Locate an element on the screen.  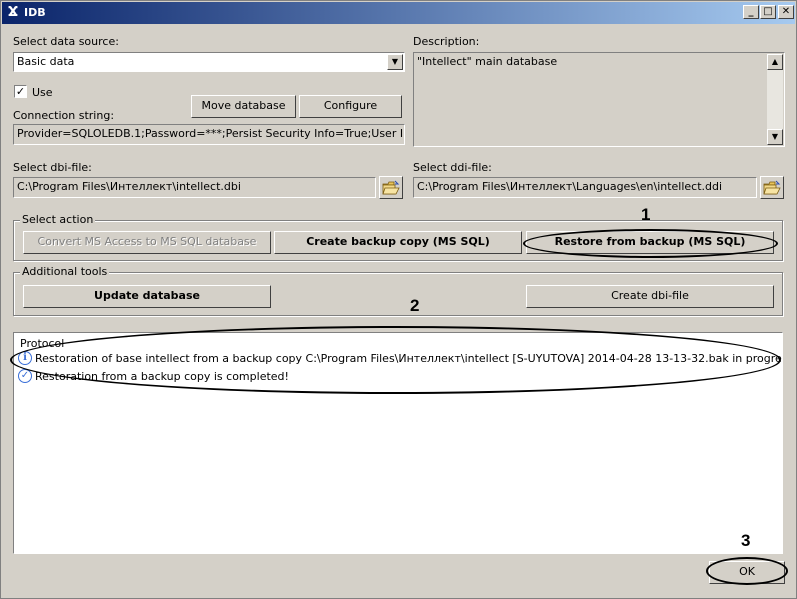
description-text: "Intellect" main database is located at coordinates (487, 61).